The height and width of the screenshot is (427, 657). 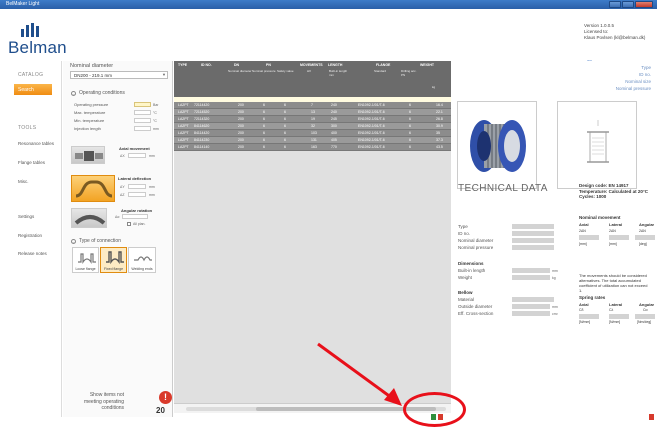 What do you see at coordinates (88, 155) in the screenshot?
I see `axial-movement-icon` at bounding box center [88, 155].